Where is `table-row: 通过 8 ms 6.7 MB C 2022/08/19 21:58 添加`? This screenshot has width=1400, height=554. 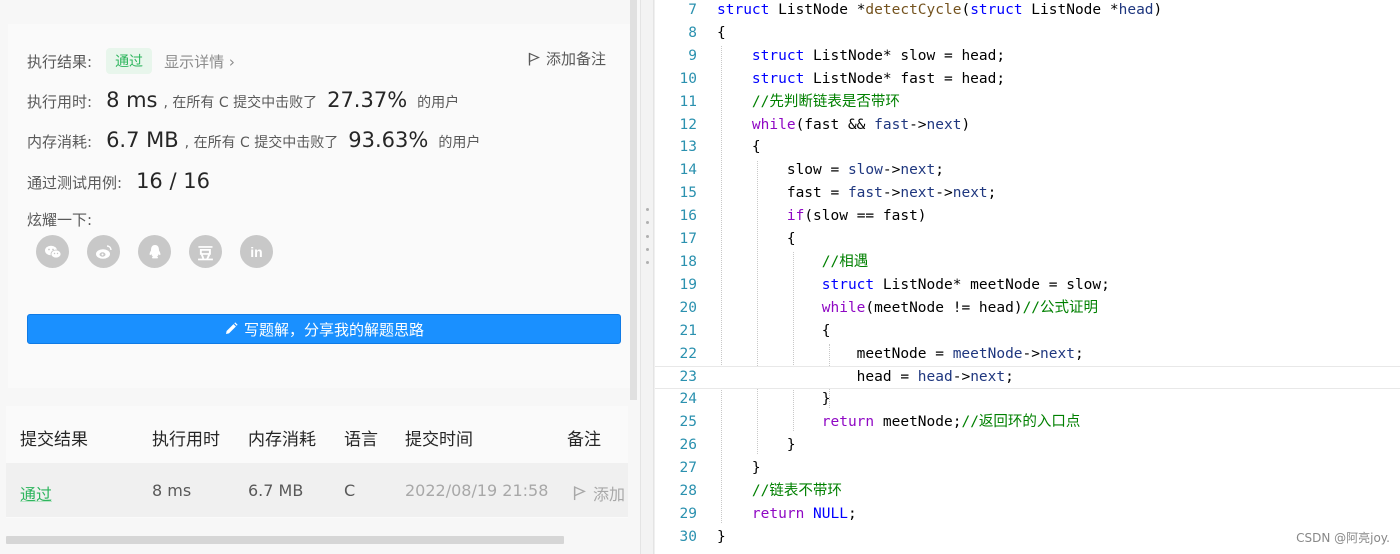 table-row: 通过 8 ms 6.7 MB C 2022/08/19 21:58 添加 is located at coordinates (317, 490).